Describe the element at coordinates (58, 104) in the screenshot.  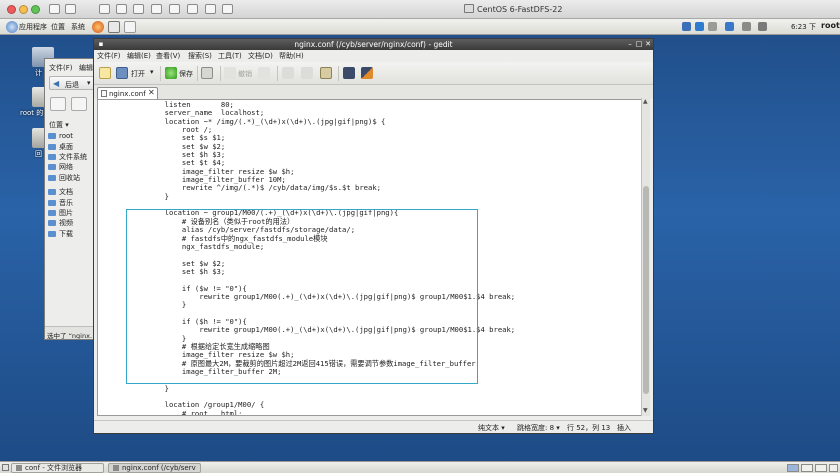
I see `edit-icon` at that location.